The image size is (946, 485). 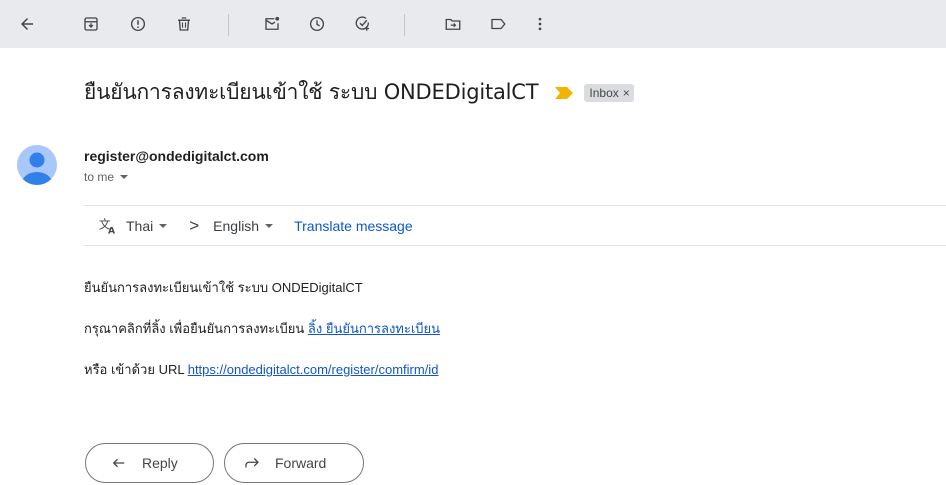 I want to click on recipients-label: to me, so click(x=99, y=177).